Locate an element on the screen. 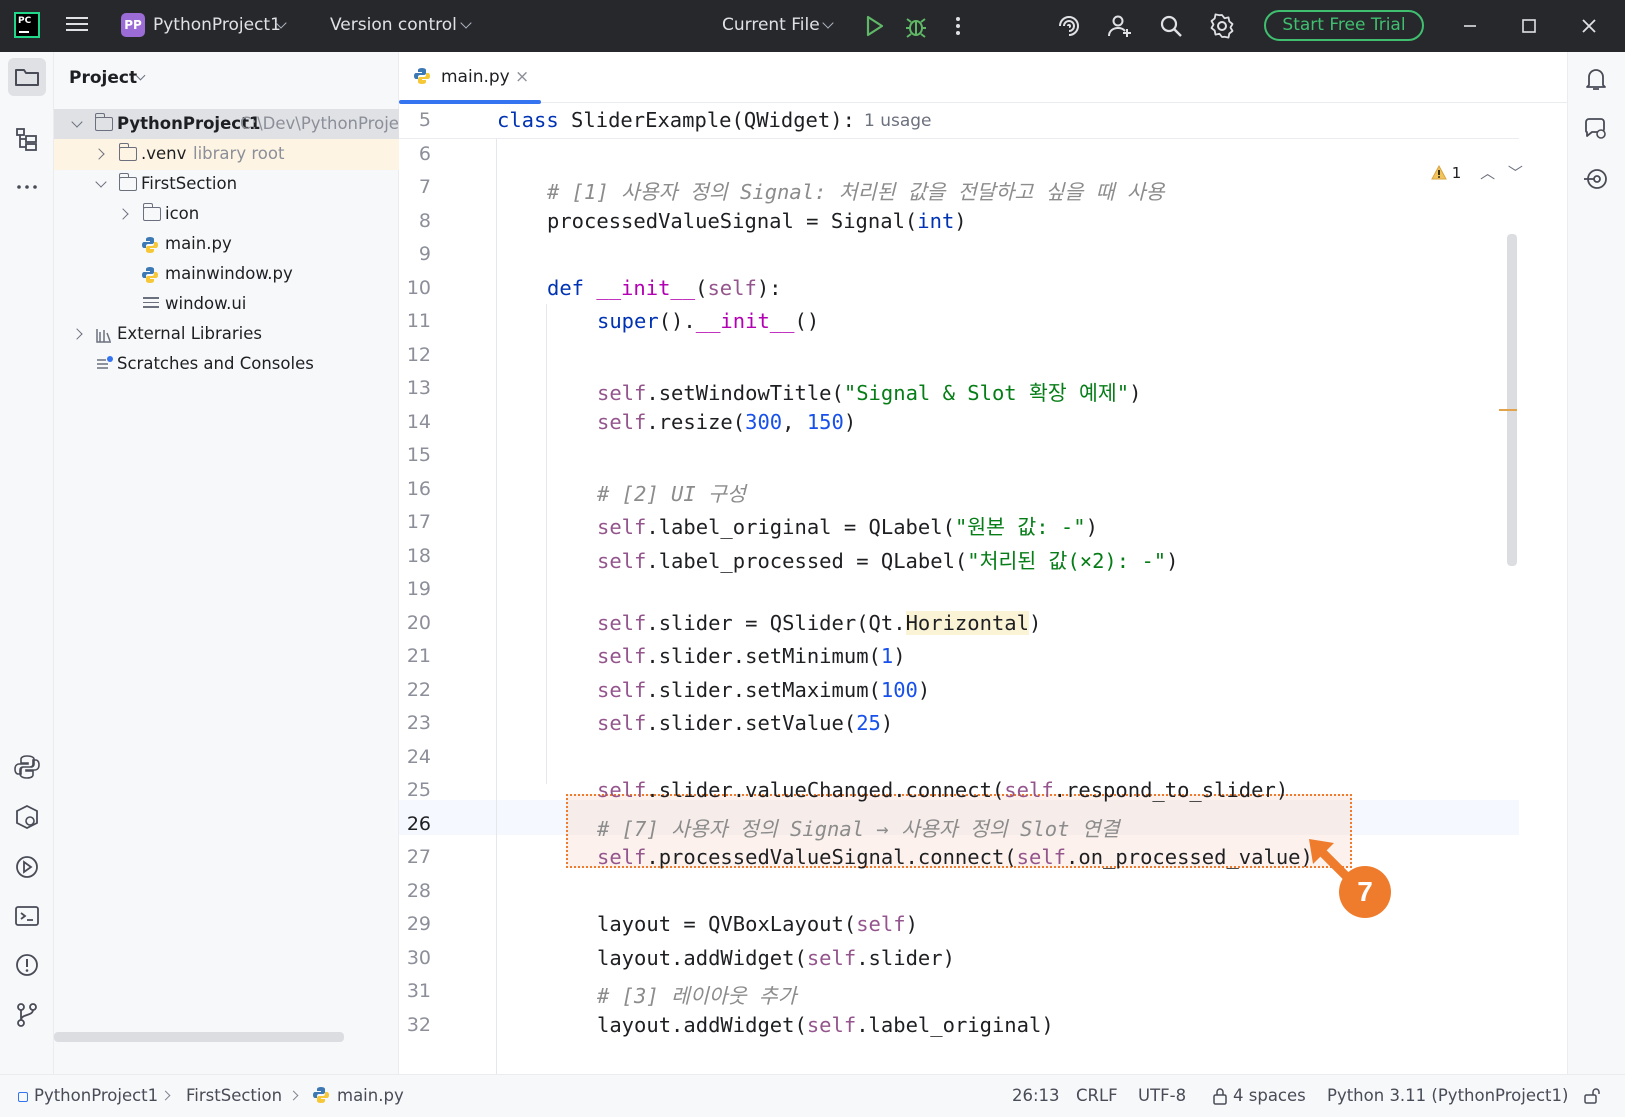 The height and width of the screenshot is (1117, 1625). git-icon is located at coordinates (27, 1015).